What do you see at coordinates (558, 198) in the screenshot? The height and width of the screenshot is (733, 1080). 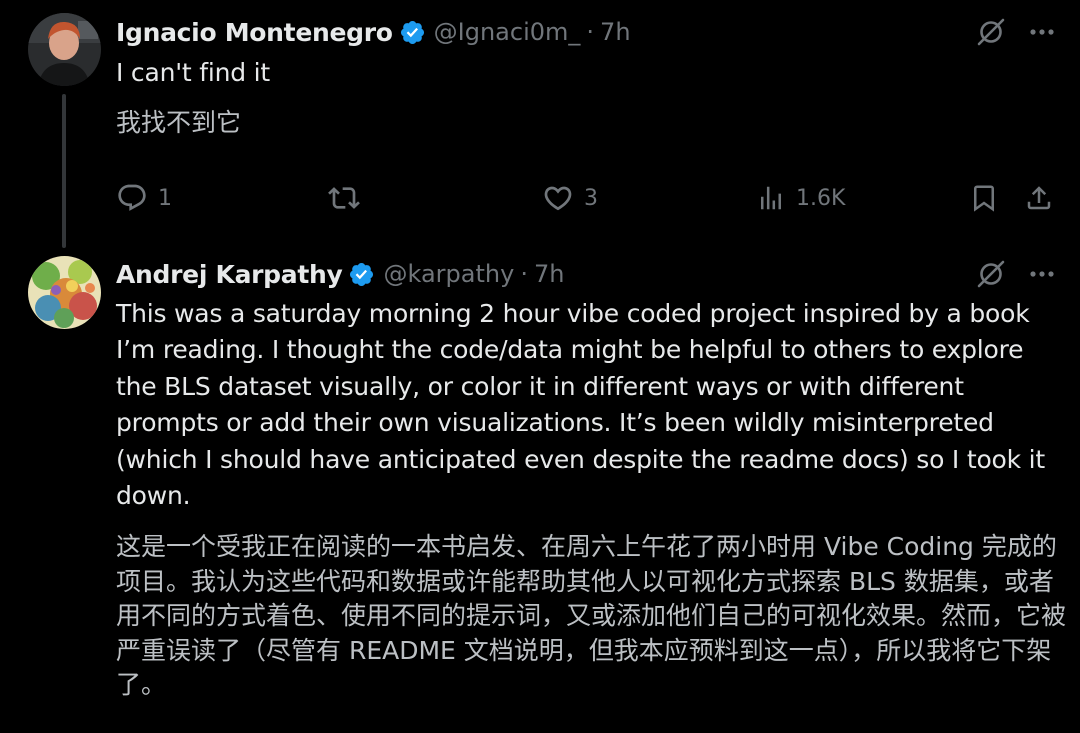 I see `heart-icon` at bounding box center [558, 198].